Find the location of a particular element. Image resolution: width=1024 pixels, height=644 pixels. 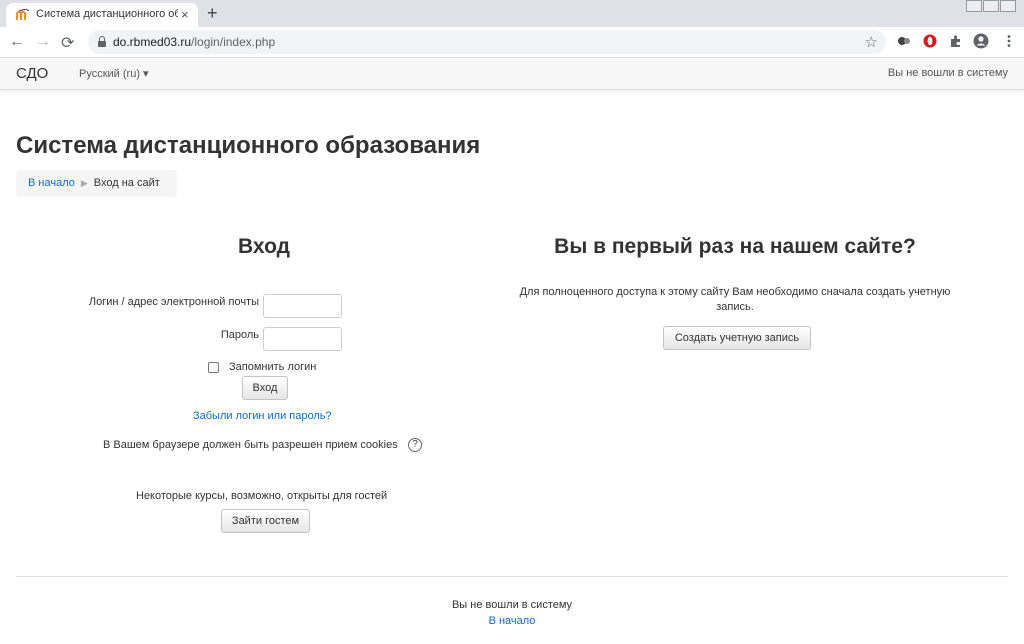

password-field is located at coordinates (302, 339).